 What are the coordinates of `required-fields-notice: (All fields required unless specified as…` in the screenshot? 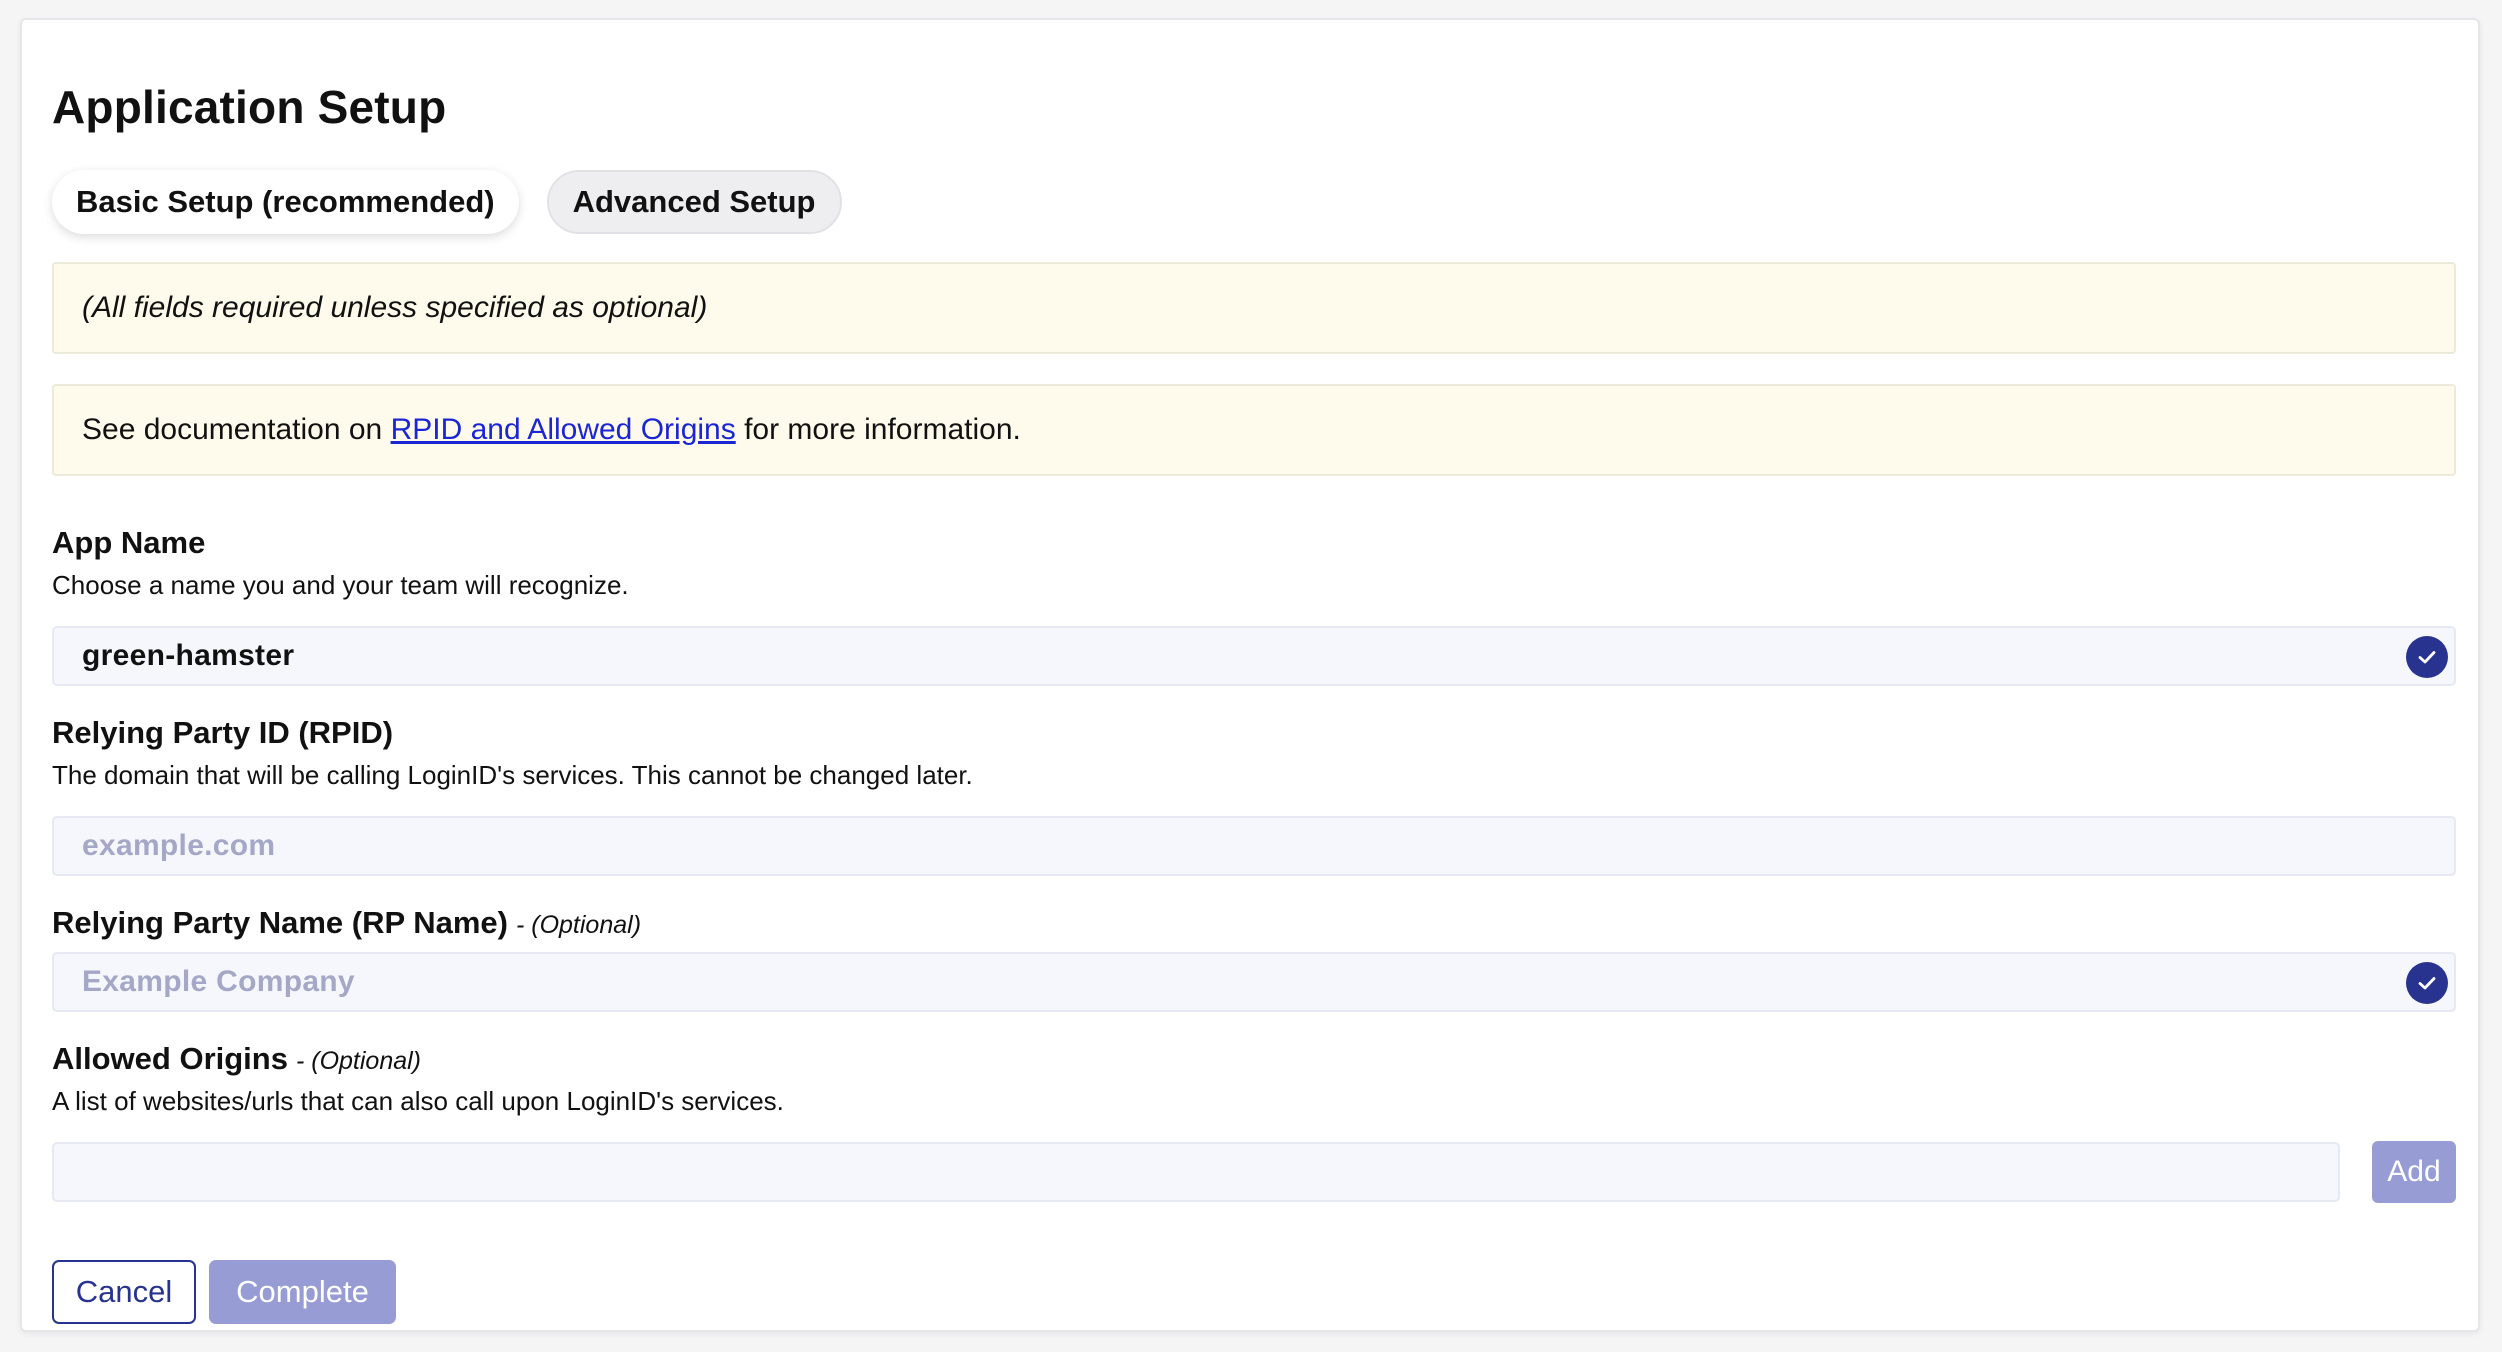 It's located at (1254, 308).